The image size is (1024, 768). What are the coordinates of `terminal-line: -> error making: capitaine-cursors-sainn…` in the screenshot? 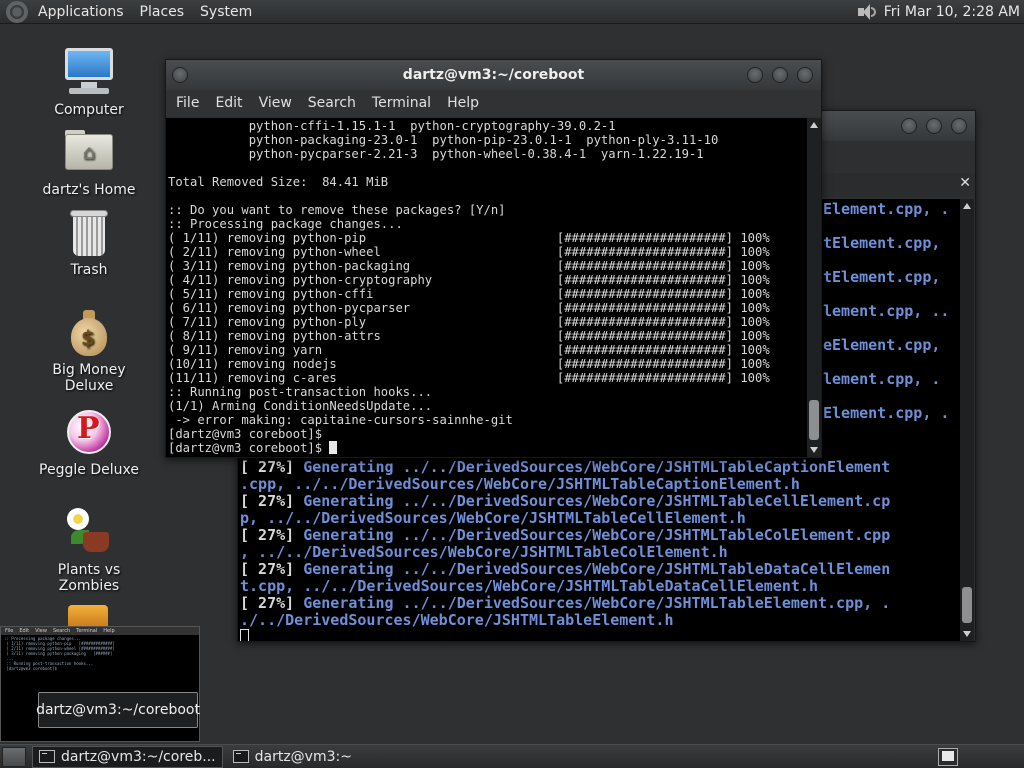 It's located at (340, 420).